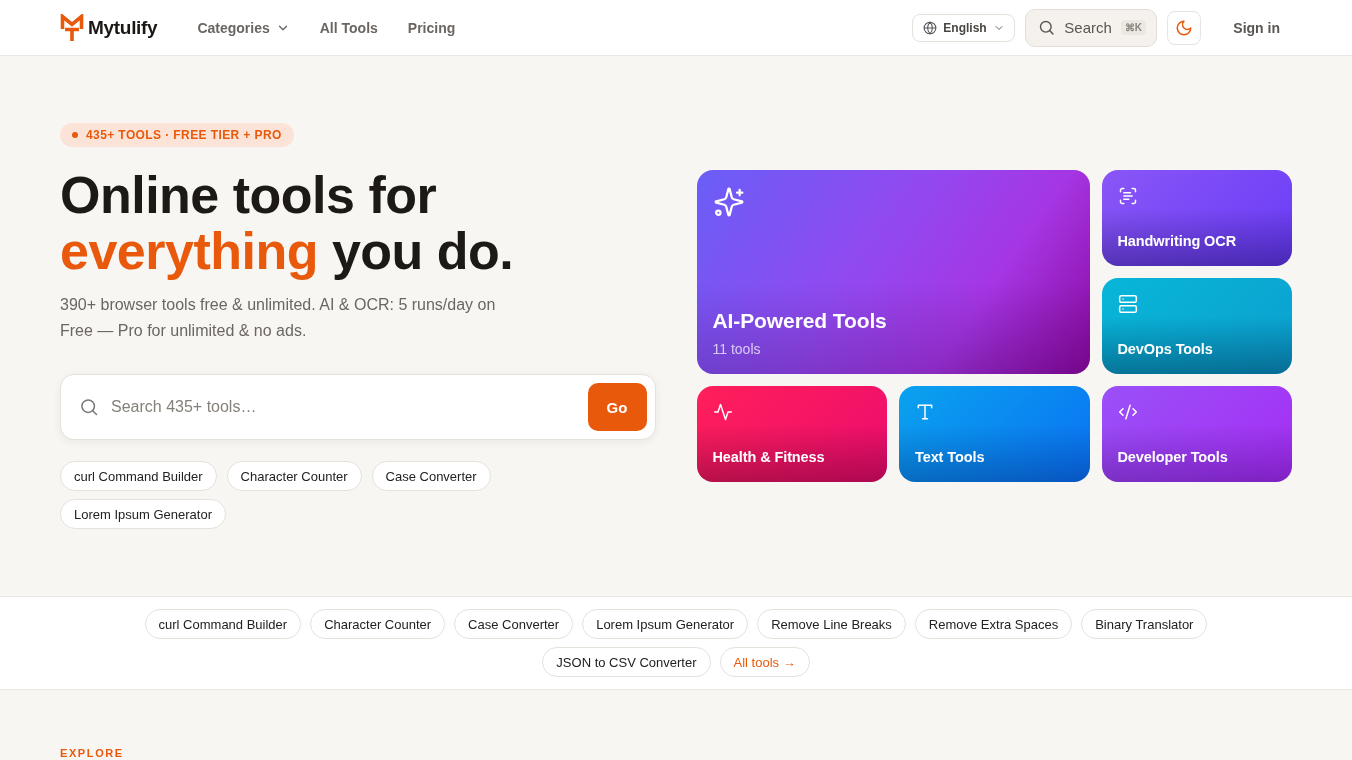 This screenshot has height=760, width=1352. Describe the element at coordinates (791, 434) in the screenshot. I see `category-card: Health & Fitness` at that location.